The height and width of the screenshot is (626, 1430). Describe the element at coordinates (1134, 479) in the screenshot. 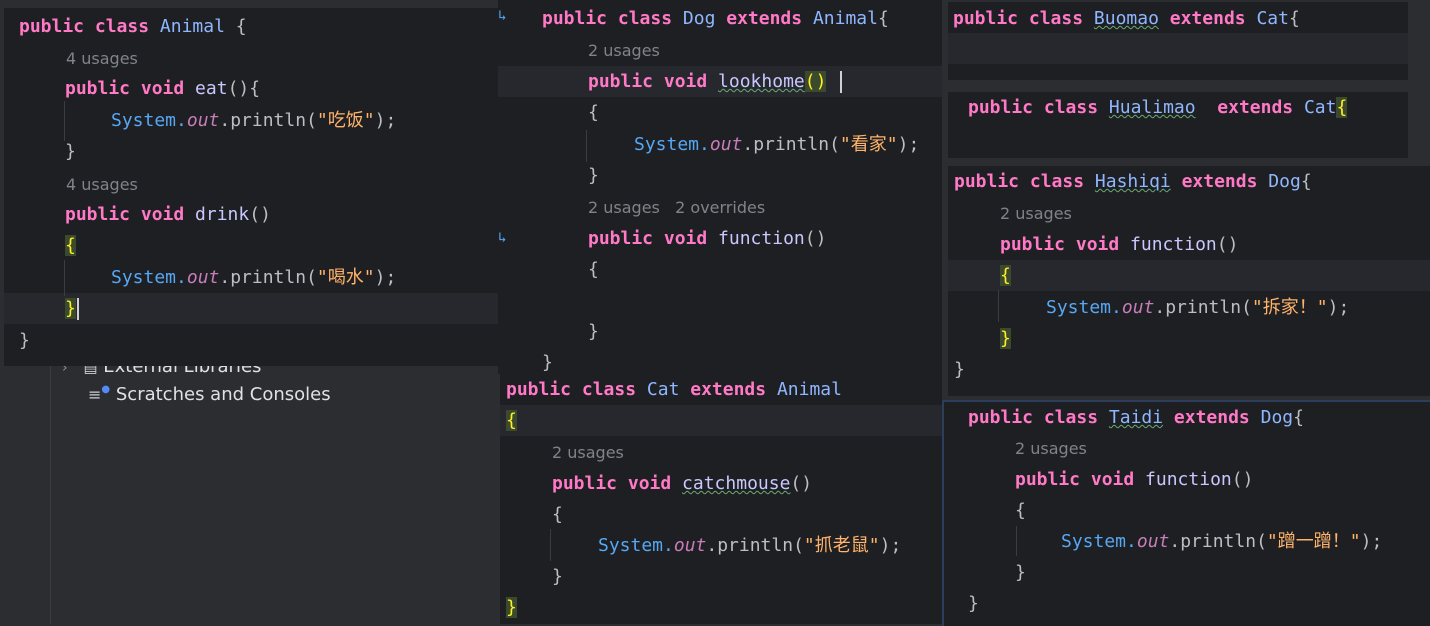

I see `taidi-function-declaration: public void function()` at that location.